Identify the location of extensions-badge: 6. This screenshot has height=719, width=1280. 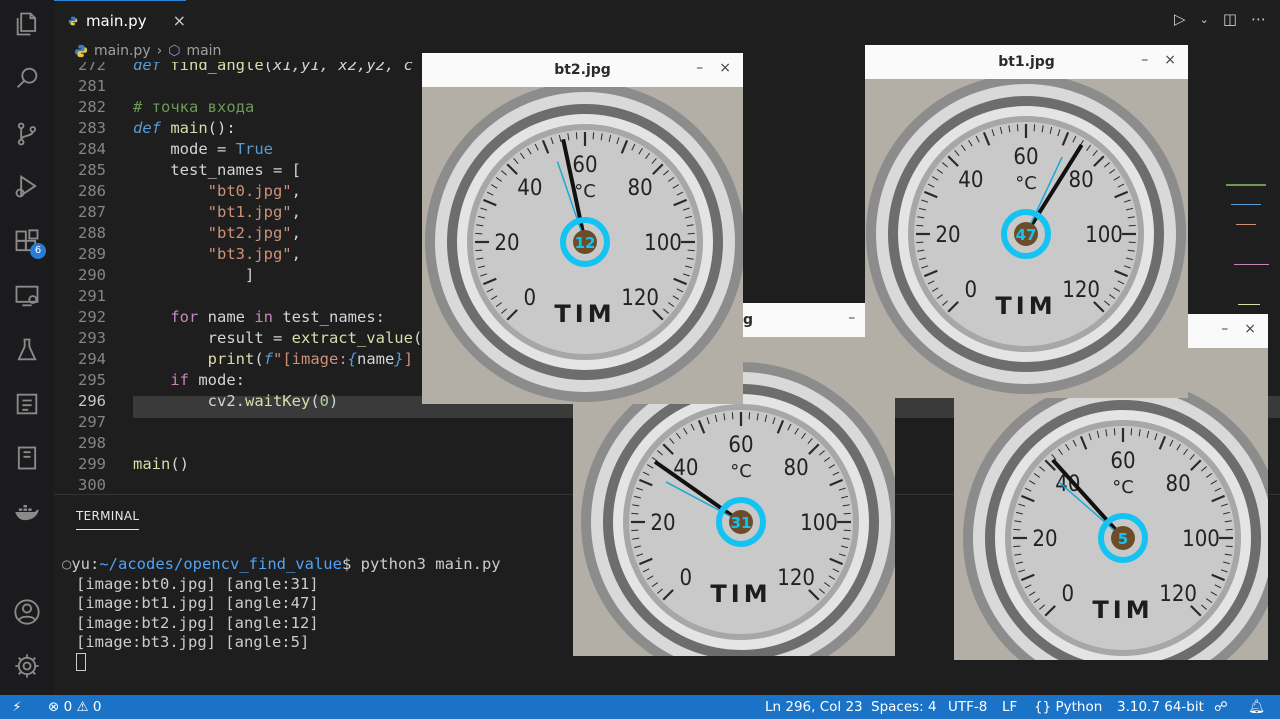
(38, 251).